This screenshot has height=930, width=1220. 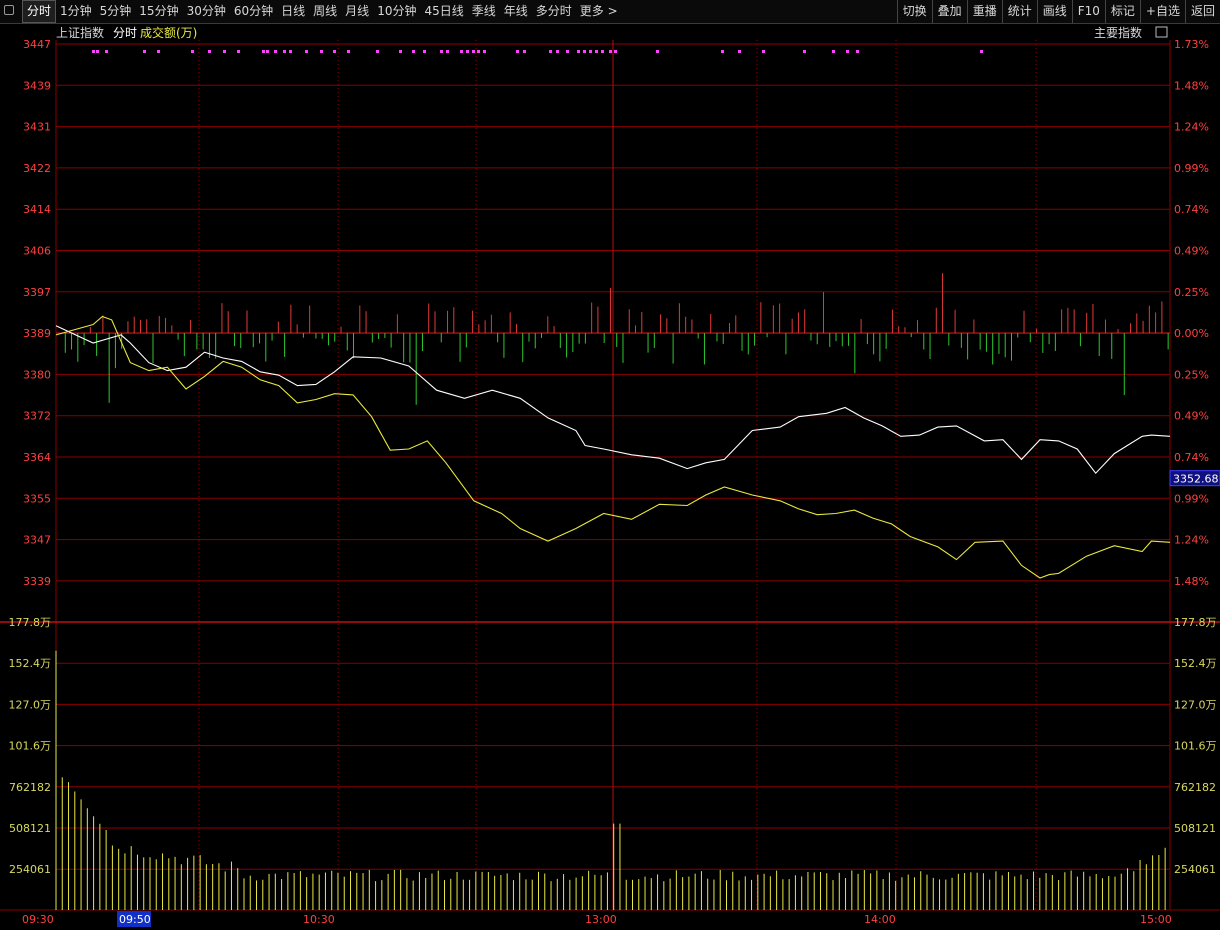 I want to click on time-label: 14:00, so click(x=880, y=919).